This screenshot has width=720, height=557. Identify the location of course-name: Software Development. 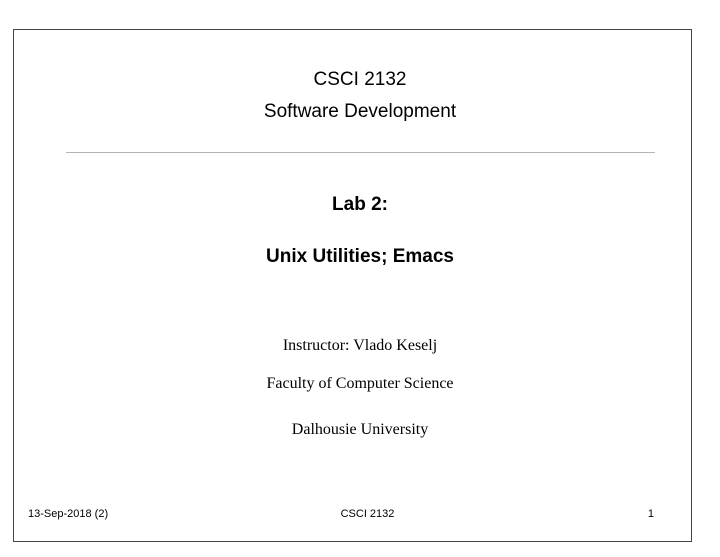
(360, 111).